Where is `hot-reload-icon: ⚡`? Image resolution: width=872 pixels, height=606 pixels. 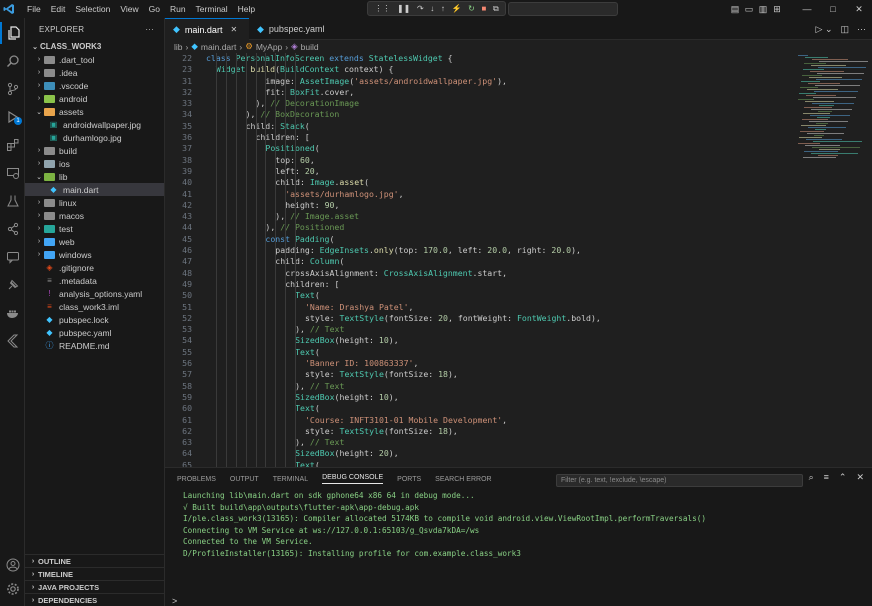
hot-reload-icon: ⚡ is located at coordinates (457, 8).